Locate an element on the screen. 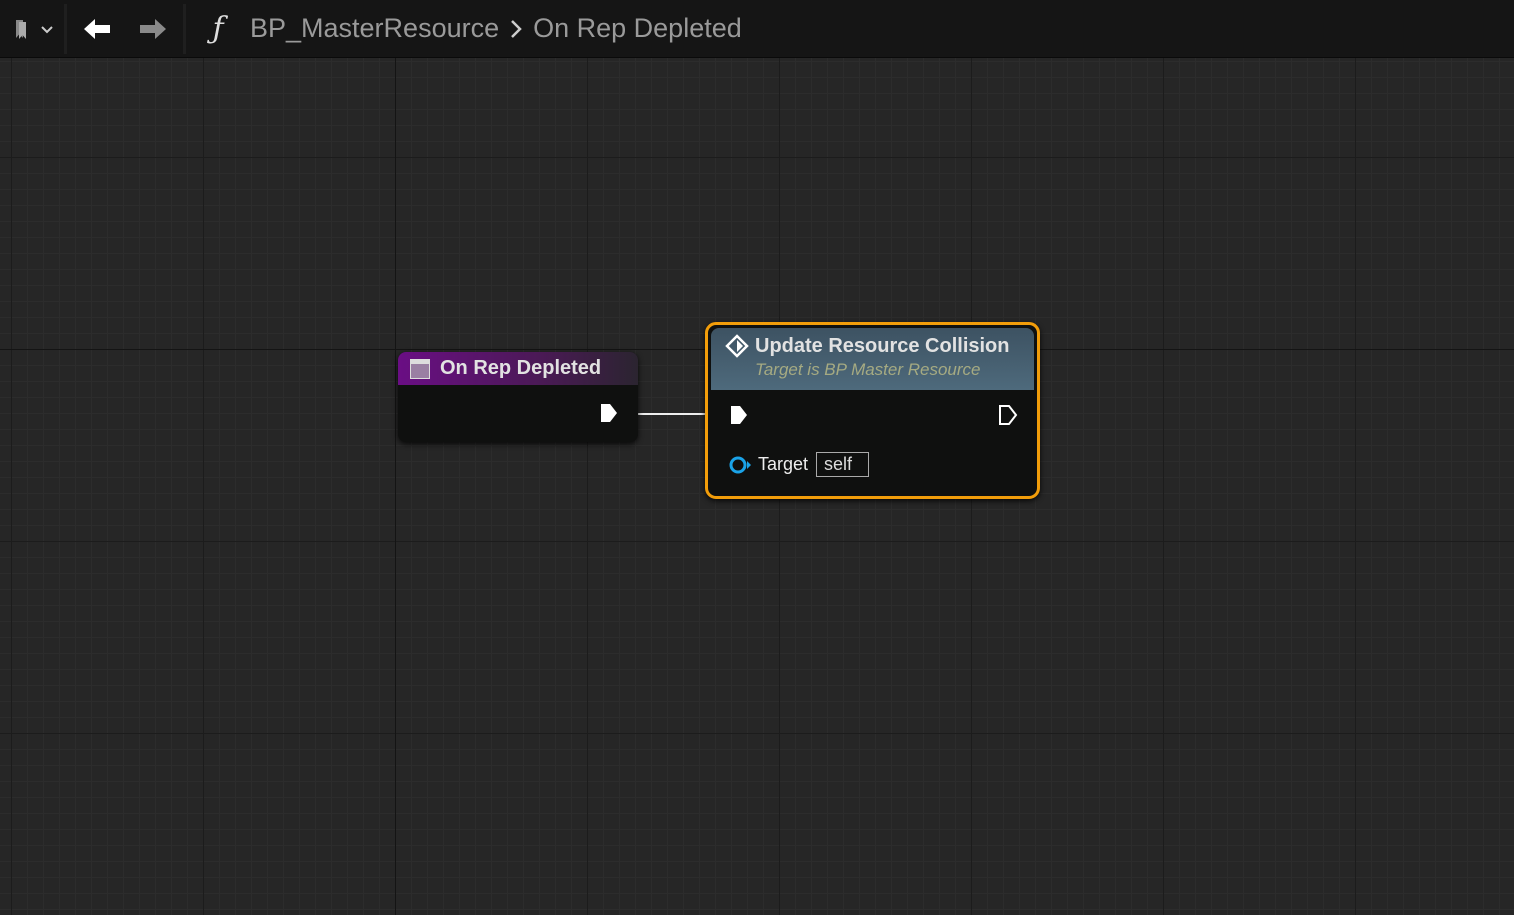 Image resolution: width=1514 pixels, height=915 pixels. function-entry-node: On Rep Depleted is located at coordinates (518, 397).